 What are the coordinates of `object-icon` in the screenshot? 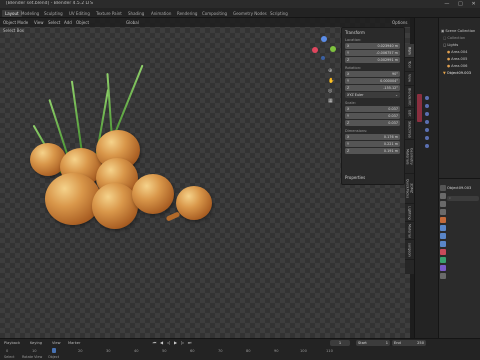 It's located at (443, 220).